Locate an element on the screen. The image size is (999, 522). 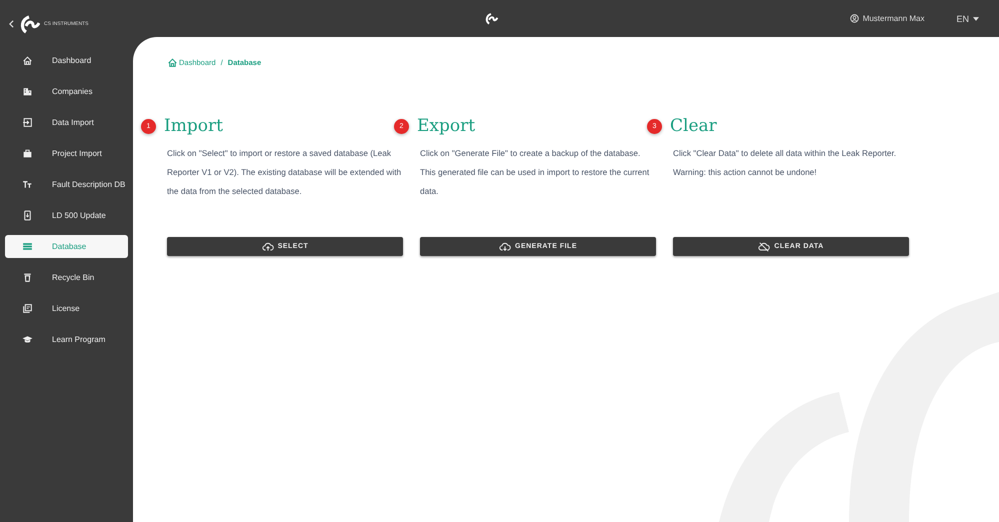
sidebar-item: License is located at coordinates (66, 308).